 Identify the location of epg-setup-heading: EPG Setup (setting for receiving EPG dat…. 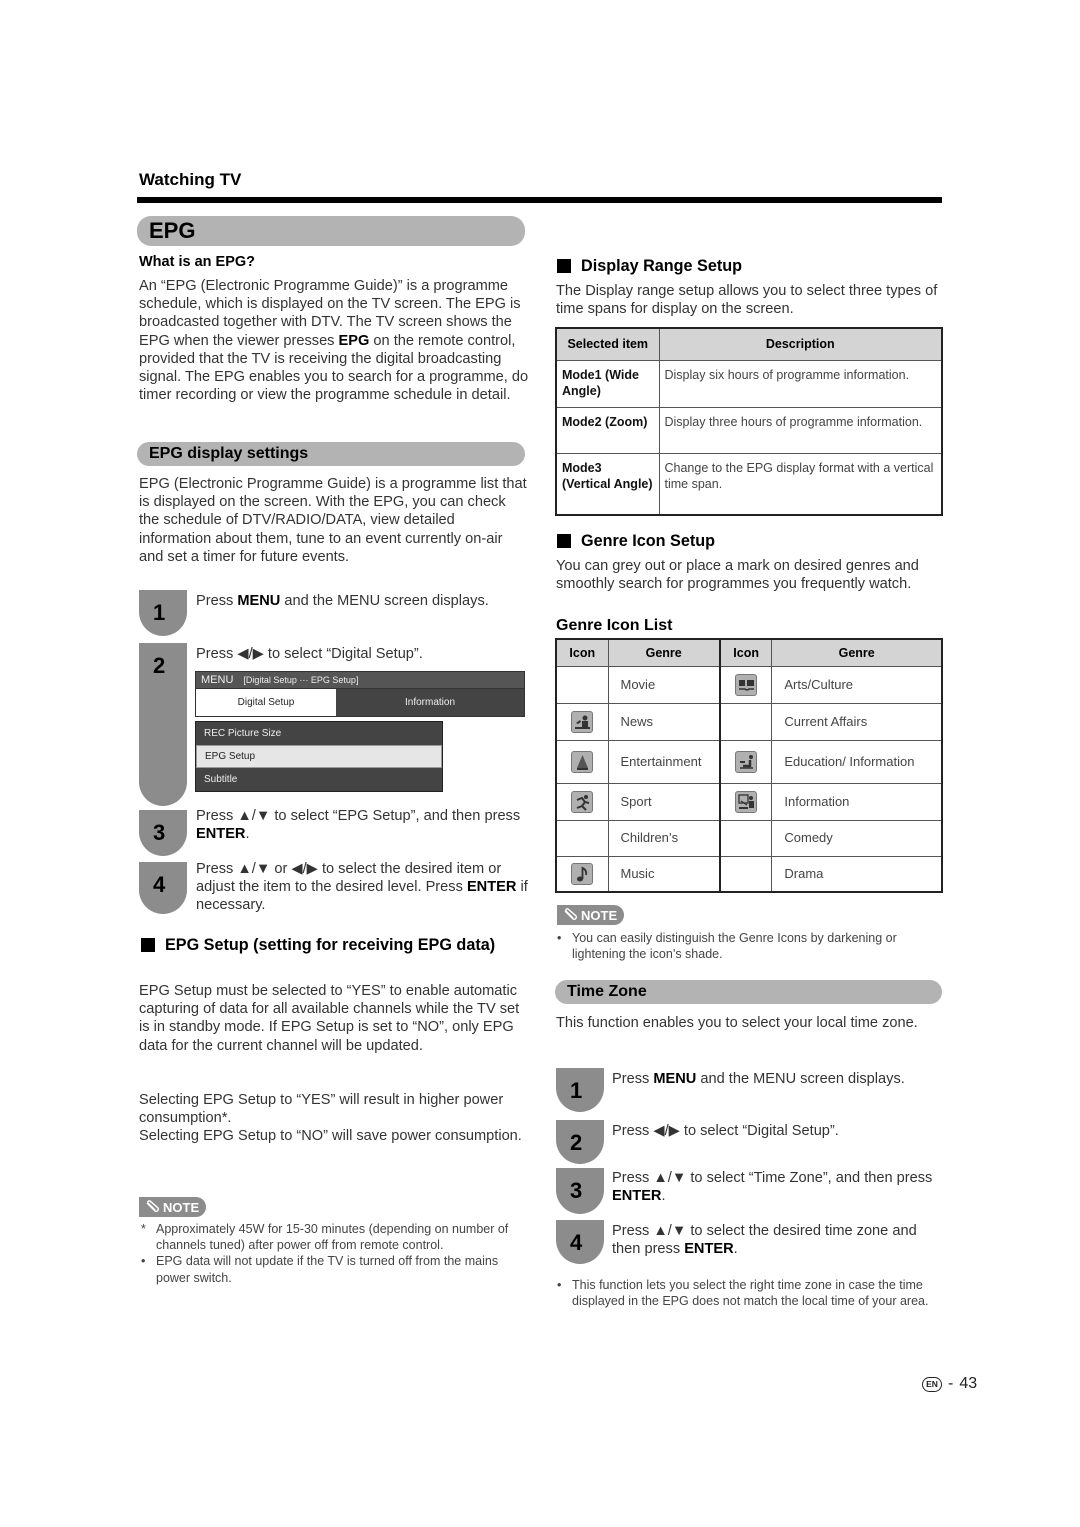
(333, 945).